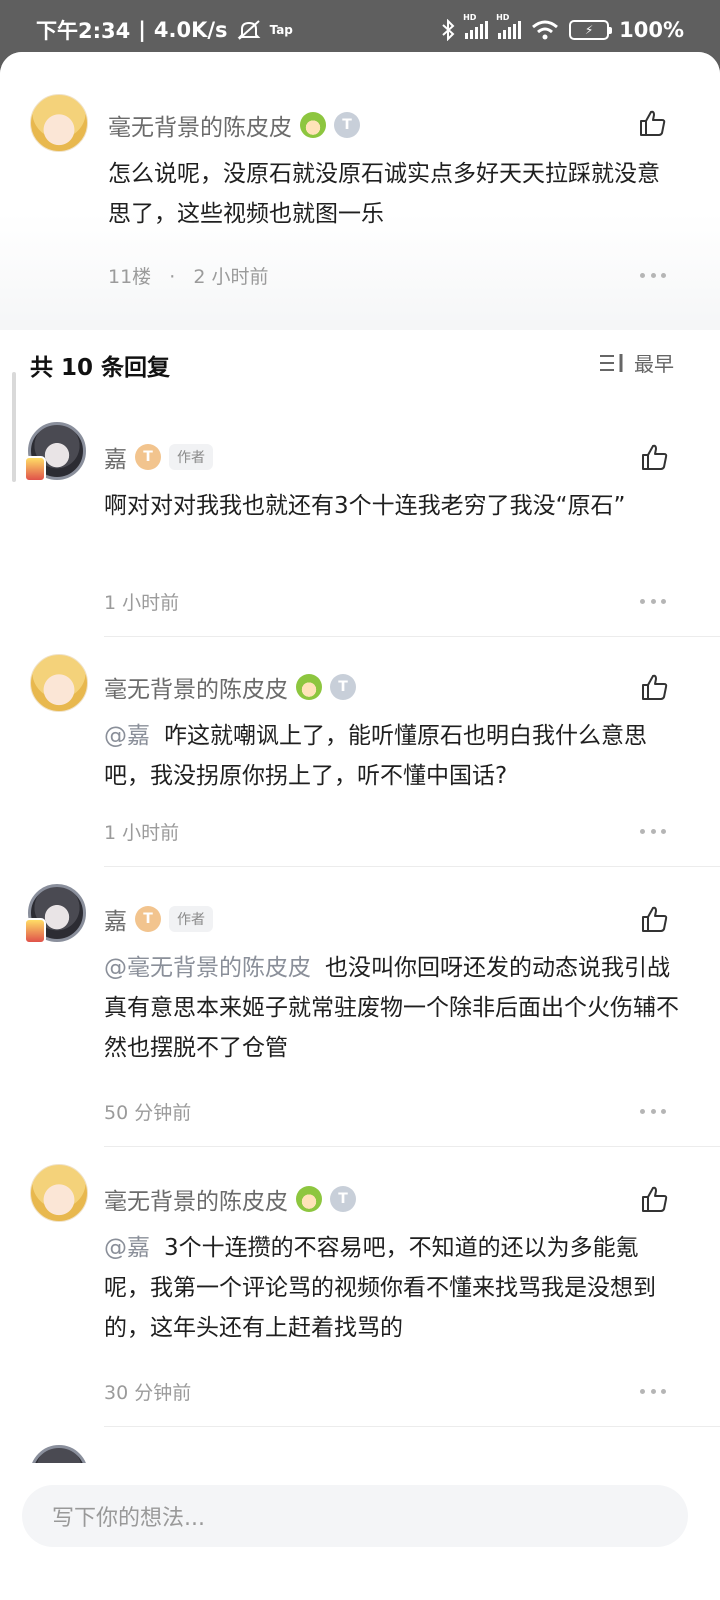 The image size is (720, 1600). Describe the element at coordinates (360, 30) in the screenshot. I see `status-bar: 下午2:34 | 4.0K/s Tap HD HD ⚡ 100%` at that location.